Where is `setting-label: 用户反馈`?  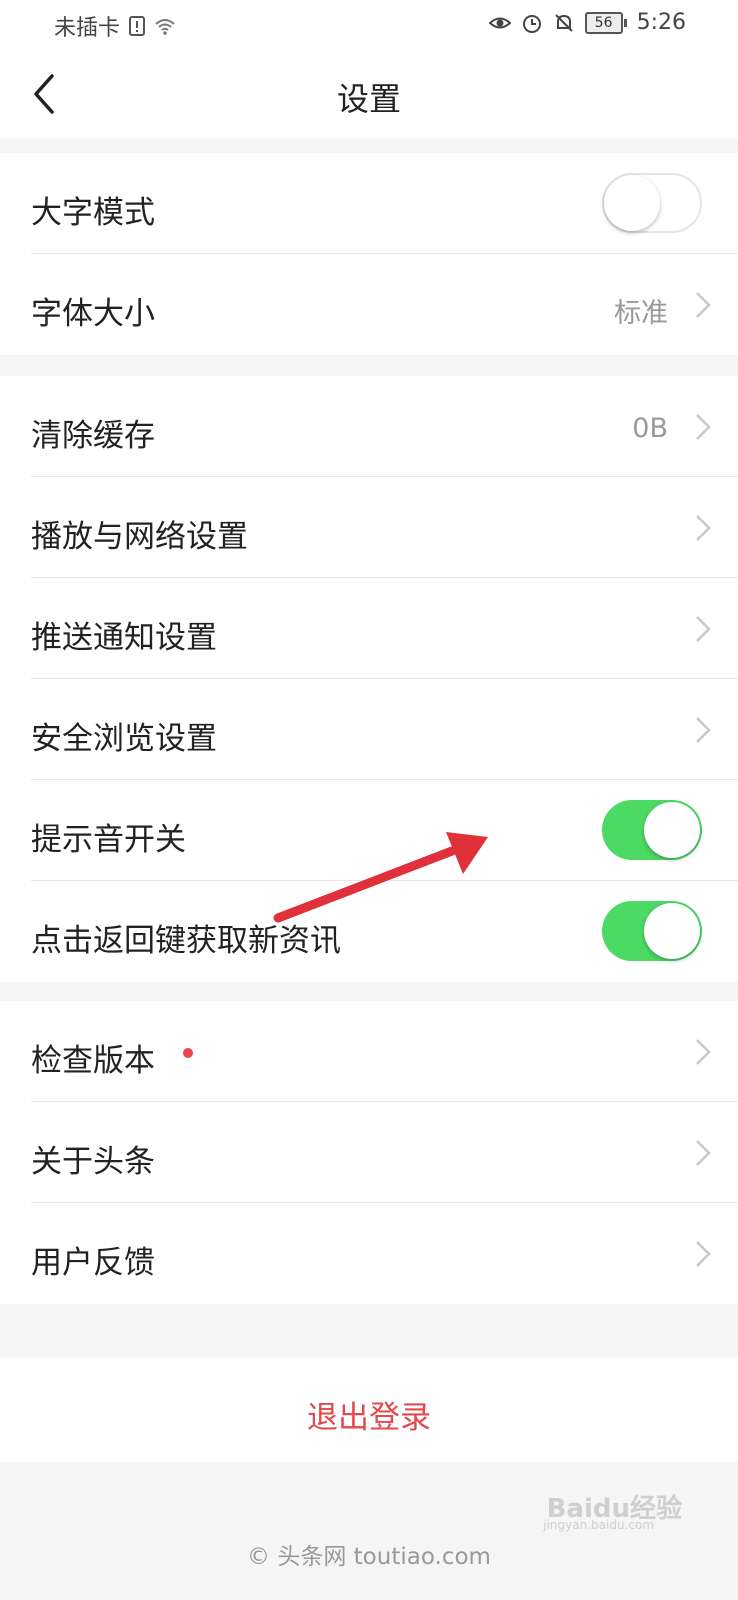 setting-label: 用户反馈 is located at coordinates (93, 1263).